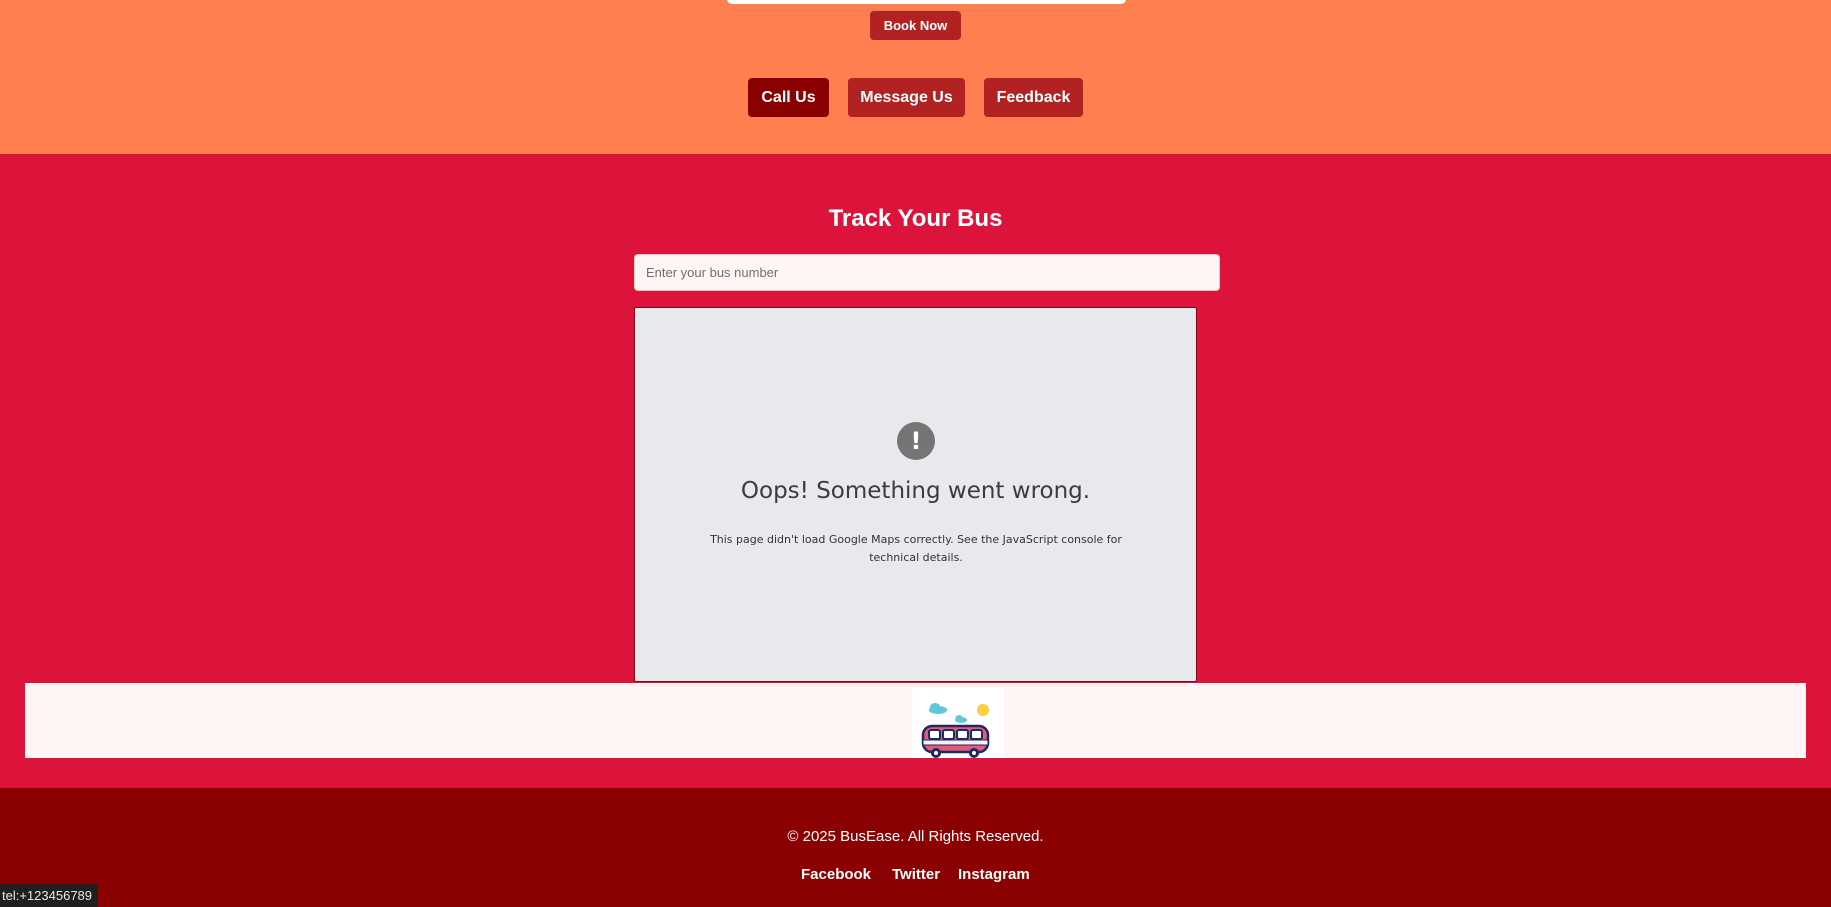 Image resolution: width=1831 pixels, height=907 pixels. Describe the element at coordinates (906, 97) in the screenshot. I see `message-us-button: Message Us` at that location.